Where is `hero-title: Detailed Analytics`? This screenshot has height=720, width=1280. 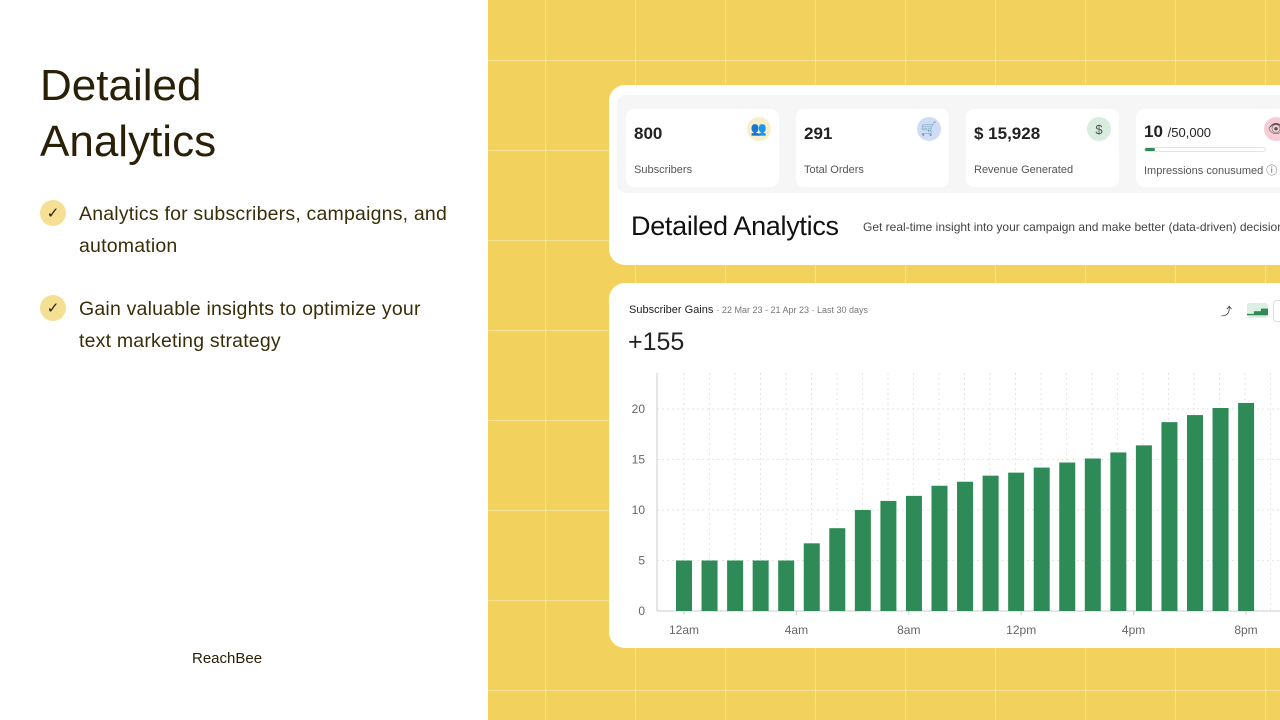 hero-title: Detailed Analytics is located at coordinates (128, 114).